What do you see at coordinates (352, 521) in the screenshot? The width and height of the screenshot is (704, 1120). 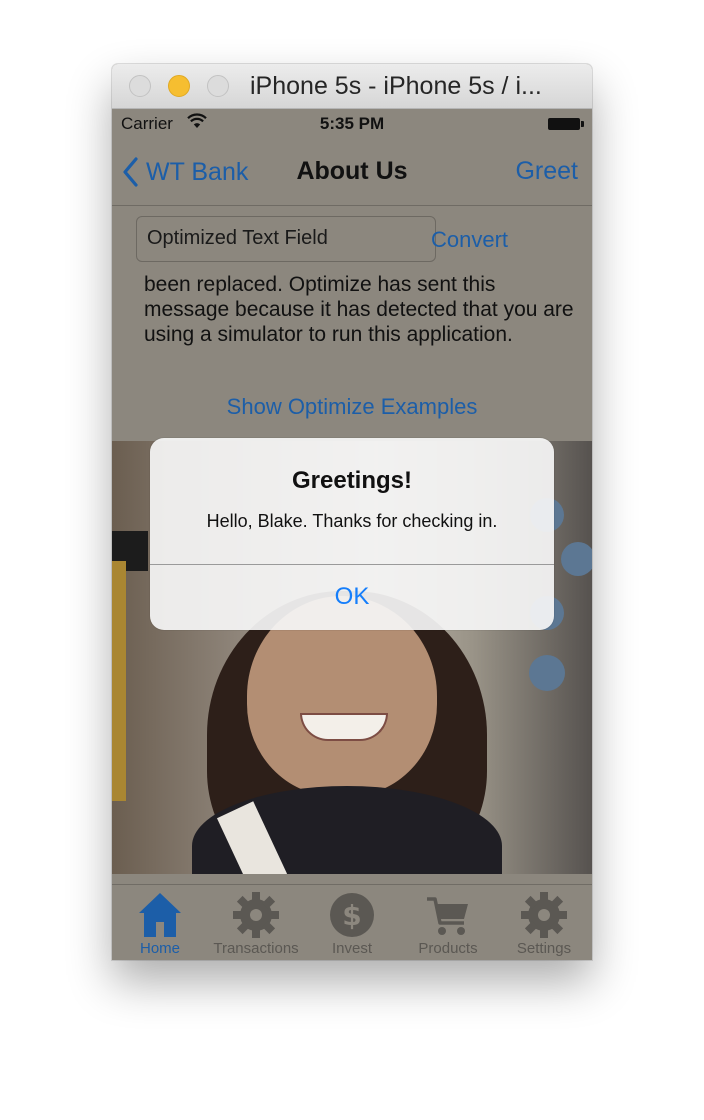 I see `alert-message: Hello, Blake. Thanks for checking in.` at bounding box center [352, 521].